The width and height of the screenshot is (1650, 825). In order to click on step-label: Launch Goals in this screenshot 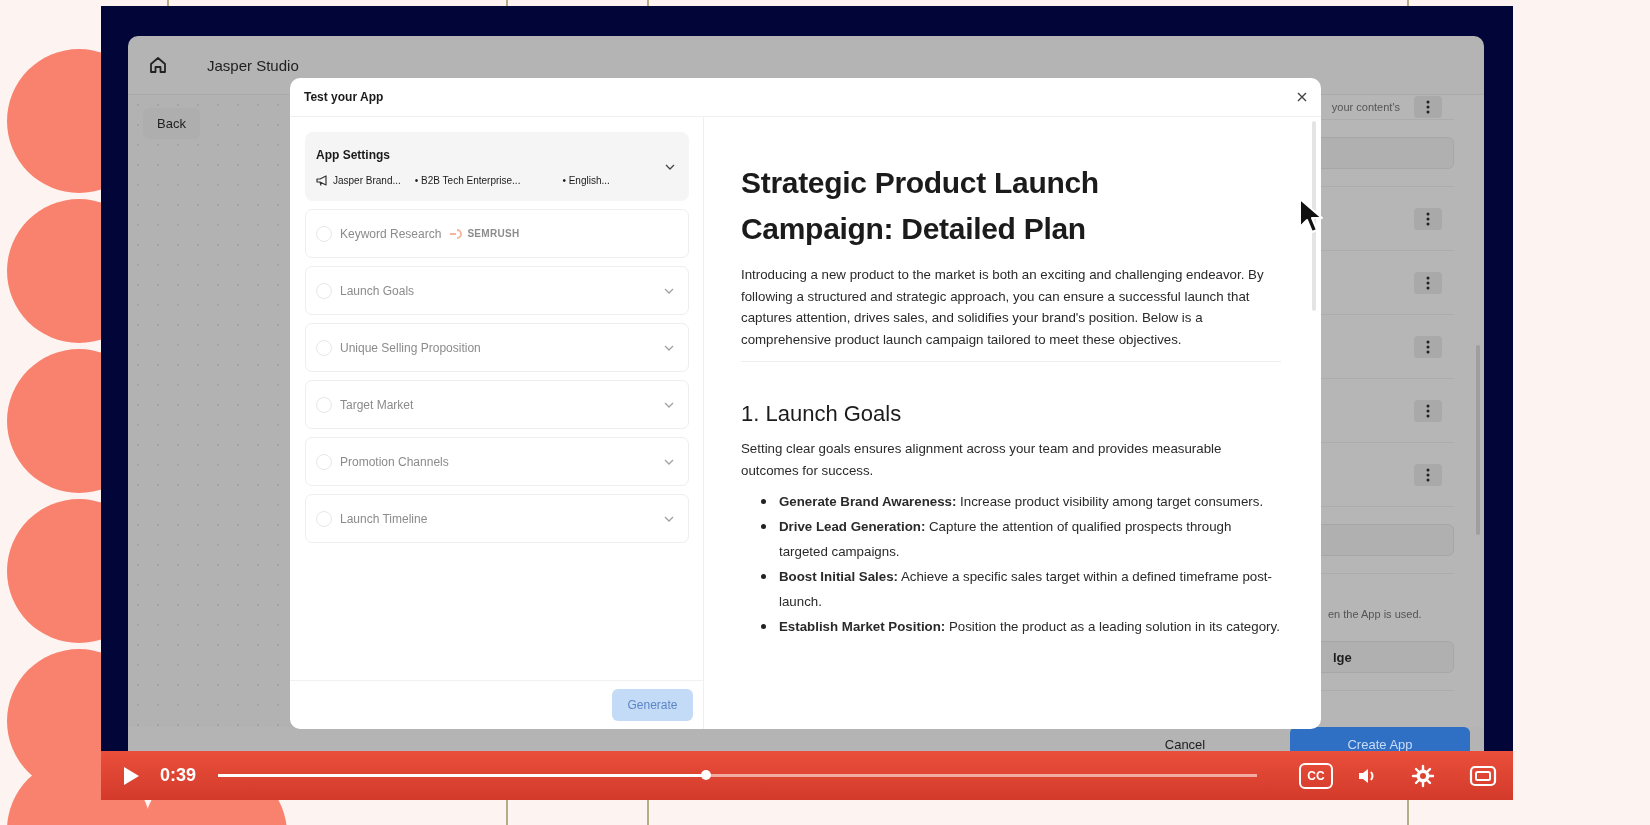, I will do `click(377, 290)`.